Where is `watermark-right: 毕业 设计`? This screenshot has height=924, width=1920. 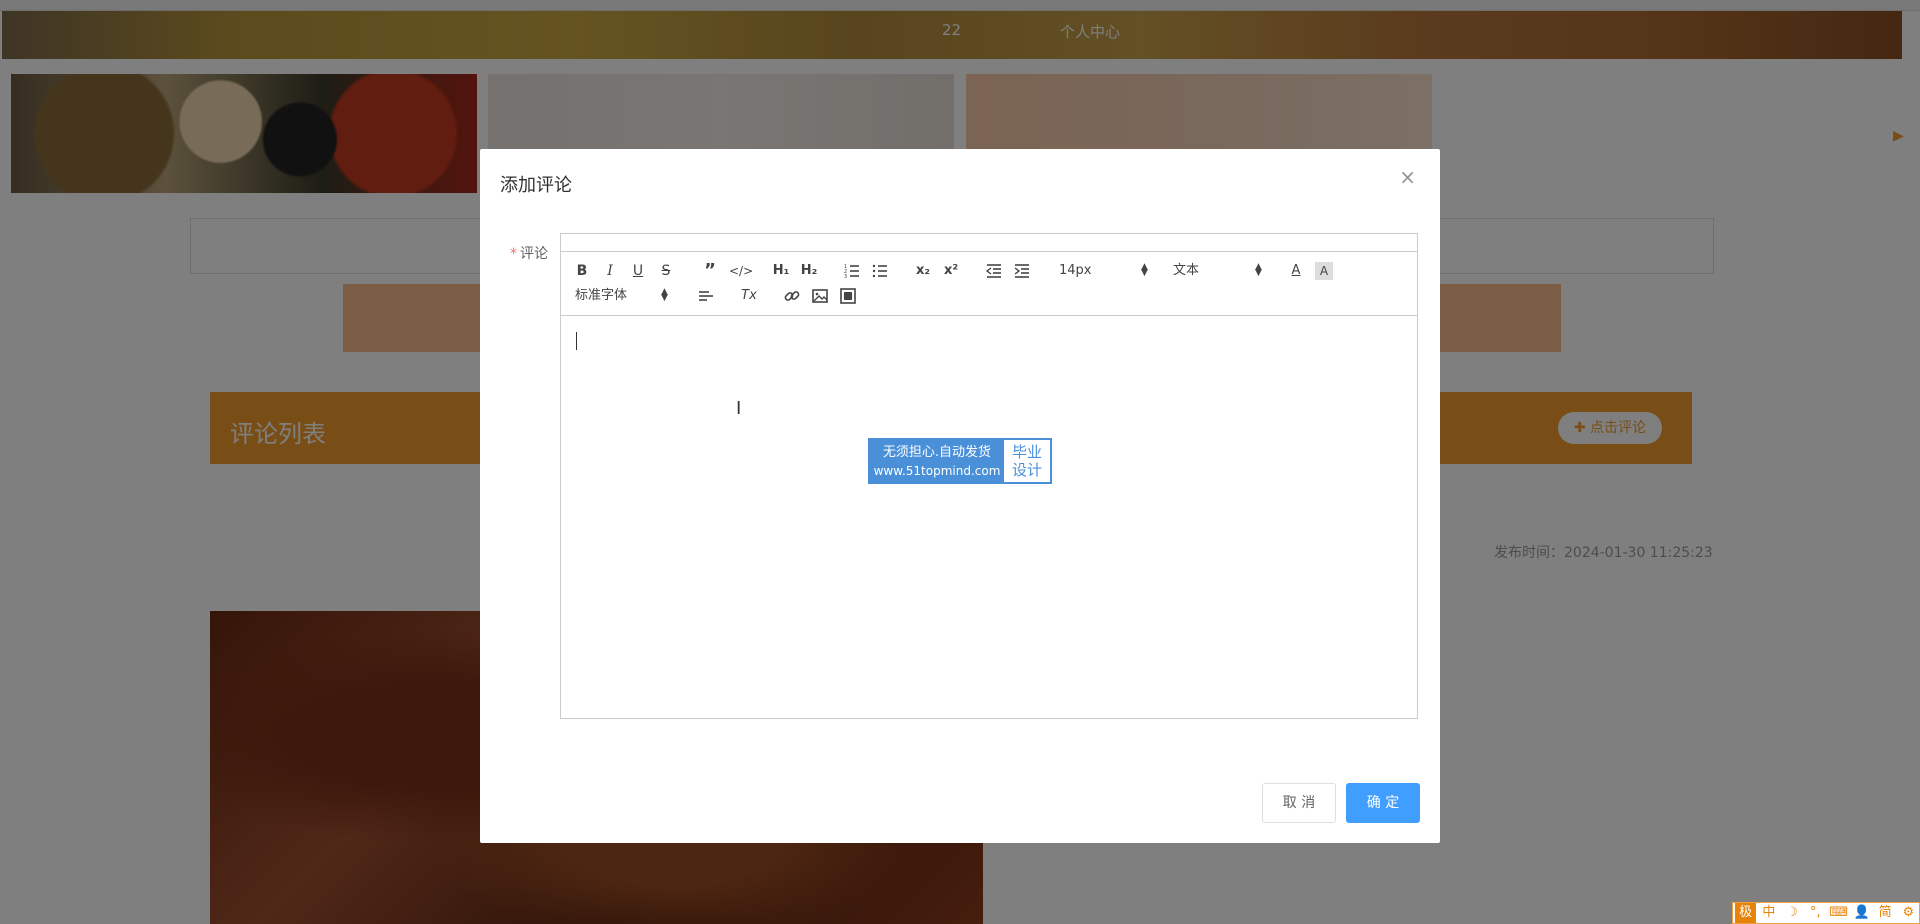 watermark-right: 毕业 设计 is located at coordinates (1027, 461).